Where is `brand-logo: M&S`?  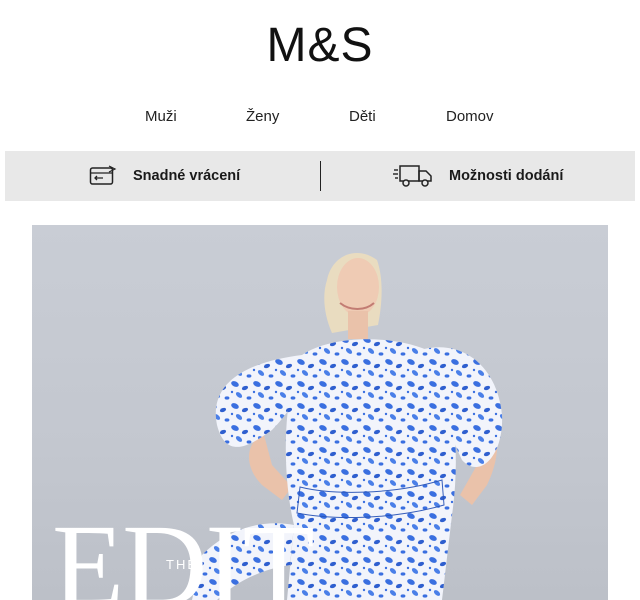 brand-logo: M&S is located at coordinates (320, 45).